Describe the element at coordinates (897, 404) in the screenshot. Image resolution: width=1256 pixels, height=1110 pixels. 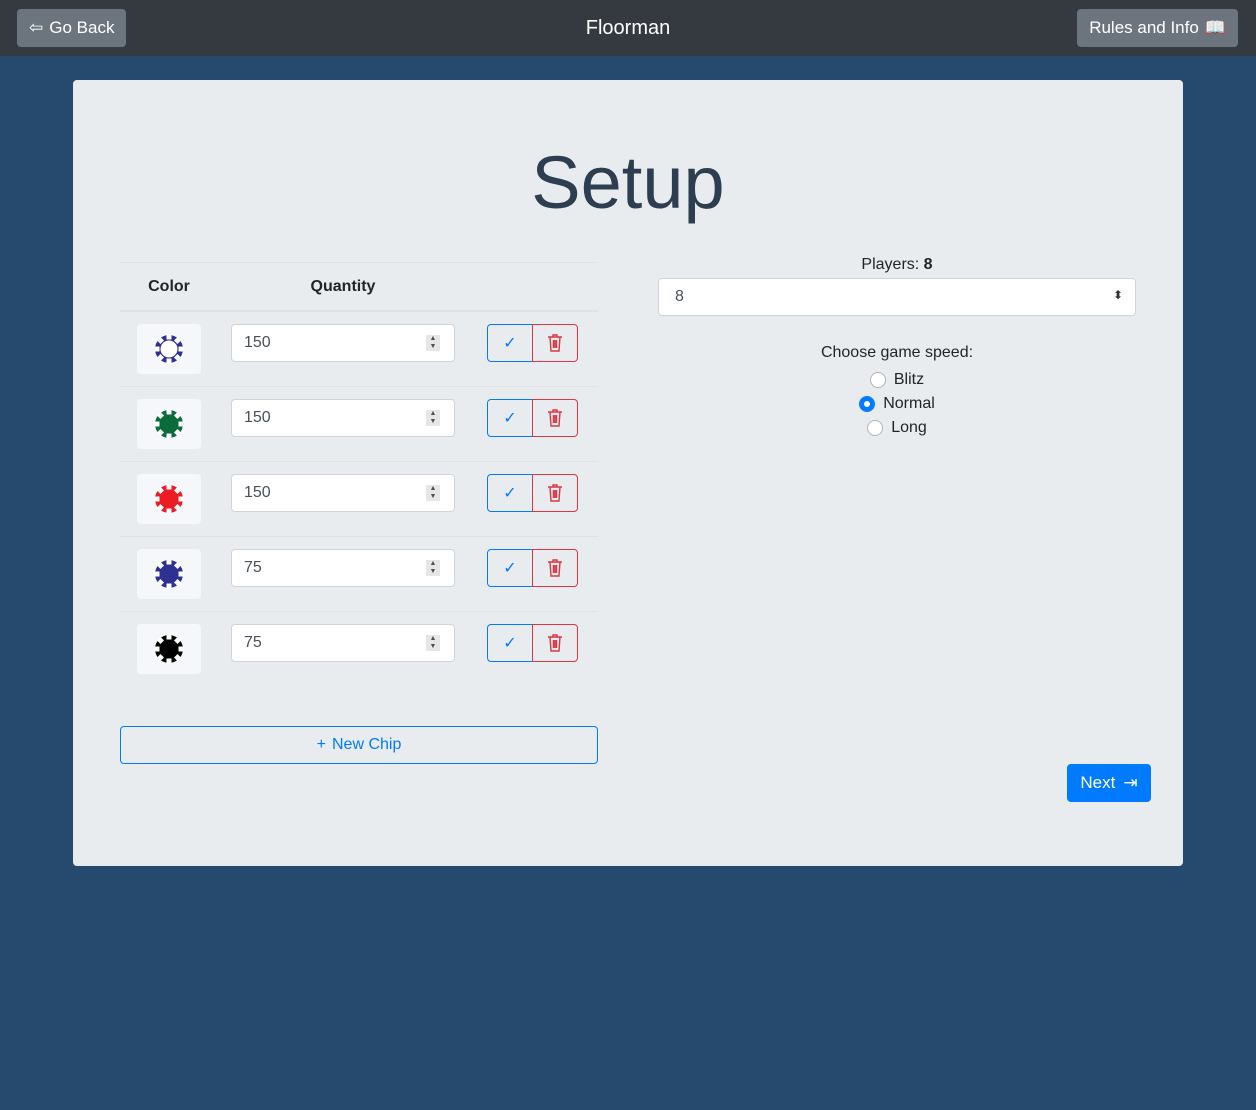
I see `speed-option-normal: Normal` at that location.